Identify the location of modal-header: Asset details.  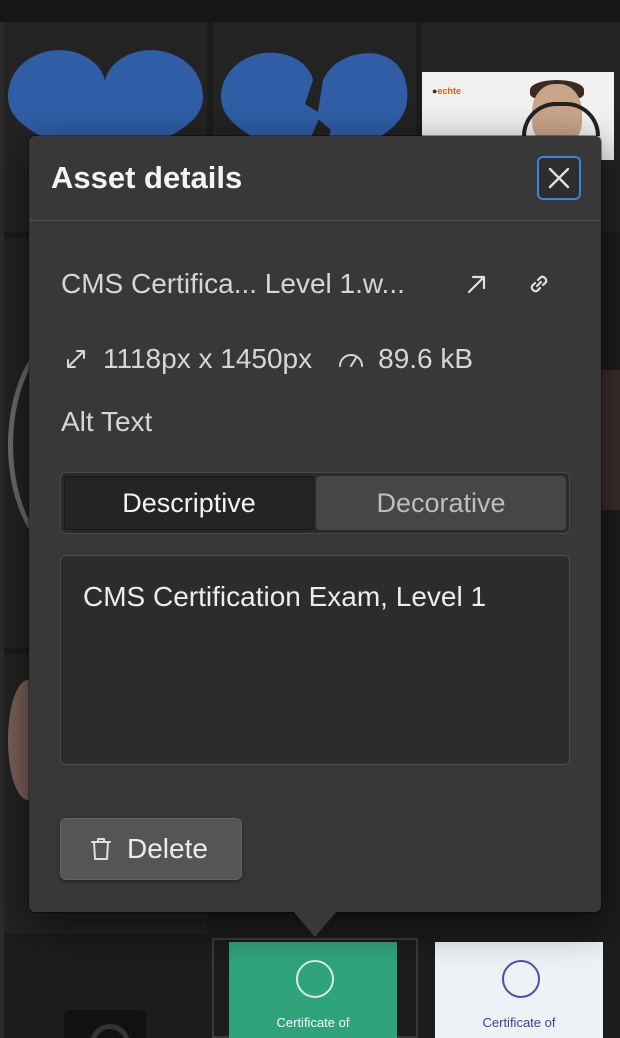
(315, 178).